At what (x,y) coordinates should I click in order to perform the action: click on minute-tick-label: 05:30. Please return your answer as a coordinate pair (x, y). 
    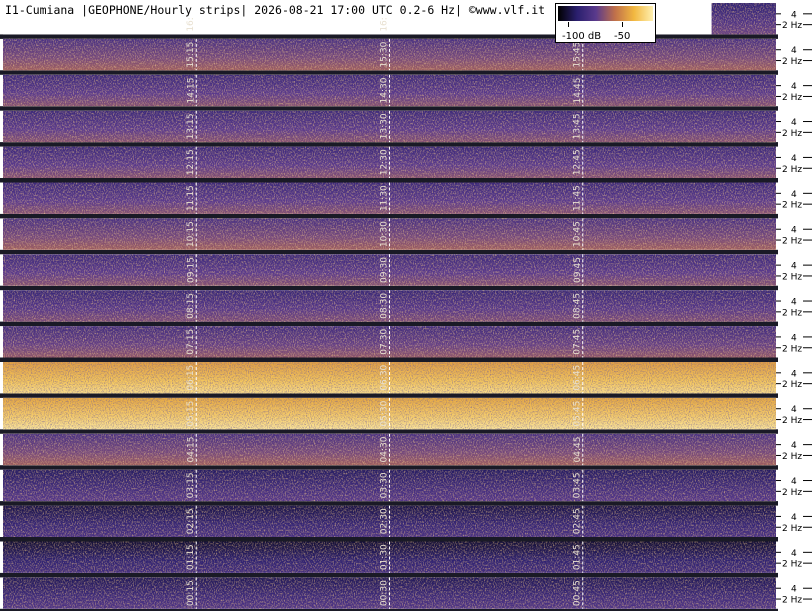
    Looking at the image, I should click on (385, 413).